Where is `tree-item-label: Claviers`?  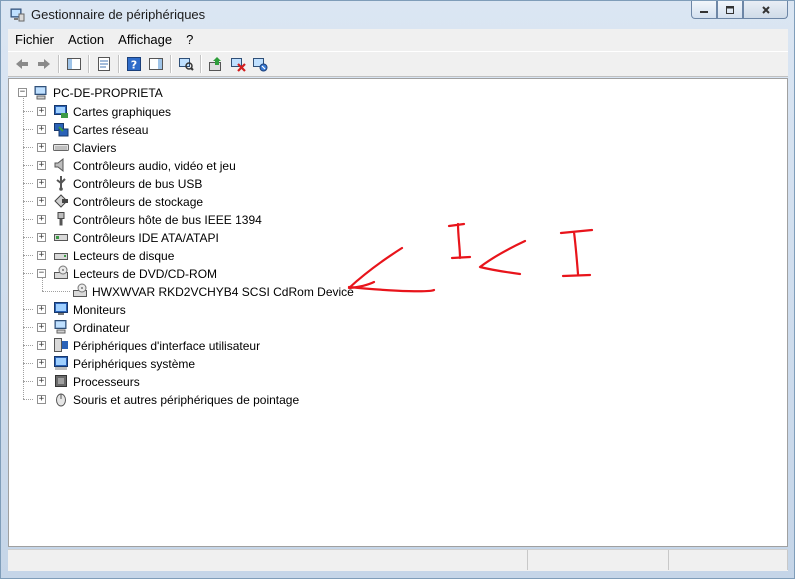 tree-item-label: Claviers is located at coordinates (94, 148).